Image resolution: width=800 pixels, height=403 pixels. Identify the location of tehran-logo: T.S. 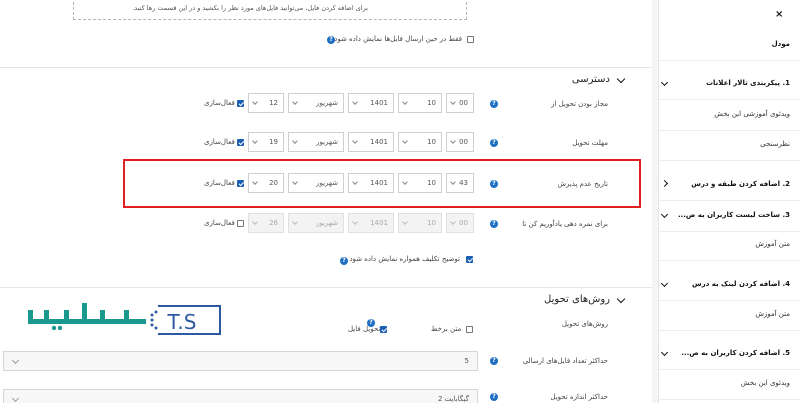
(124, 321).